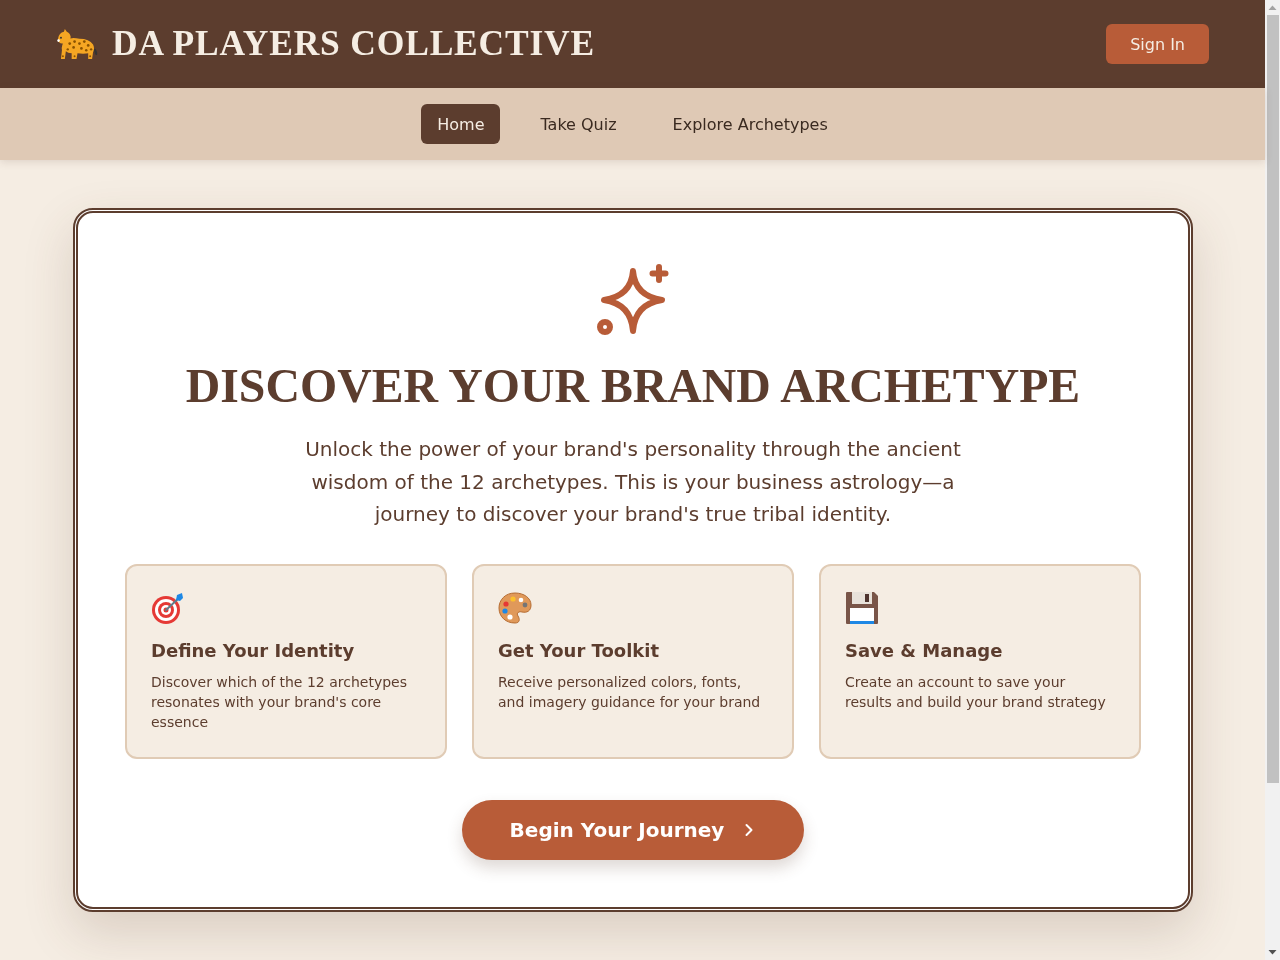  I want to click on scrollbar-thumb, so click(1273, 399).